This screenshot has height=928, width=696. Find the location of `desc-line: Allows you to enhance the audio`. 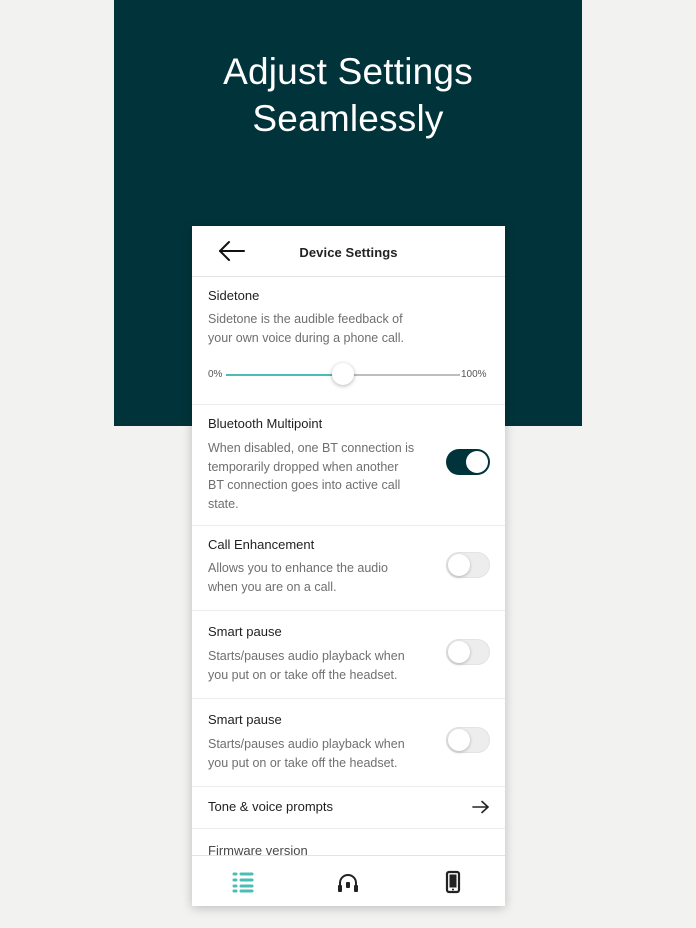

desc-line: Allows you to enhance the audio is located at coordinates (298, 568).